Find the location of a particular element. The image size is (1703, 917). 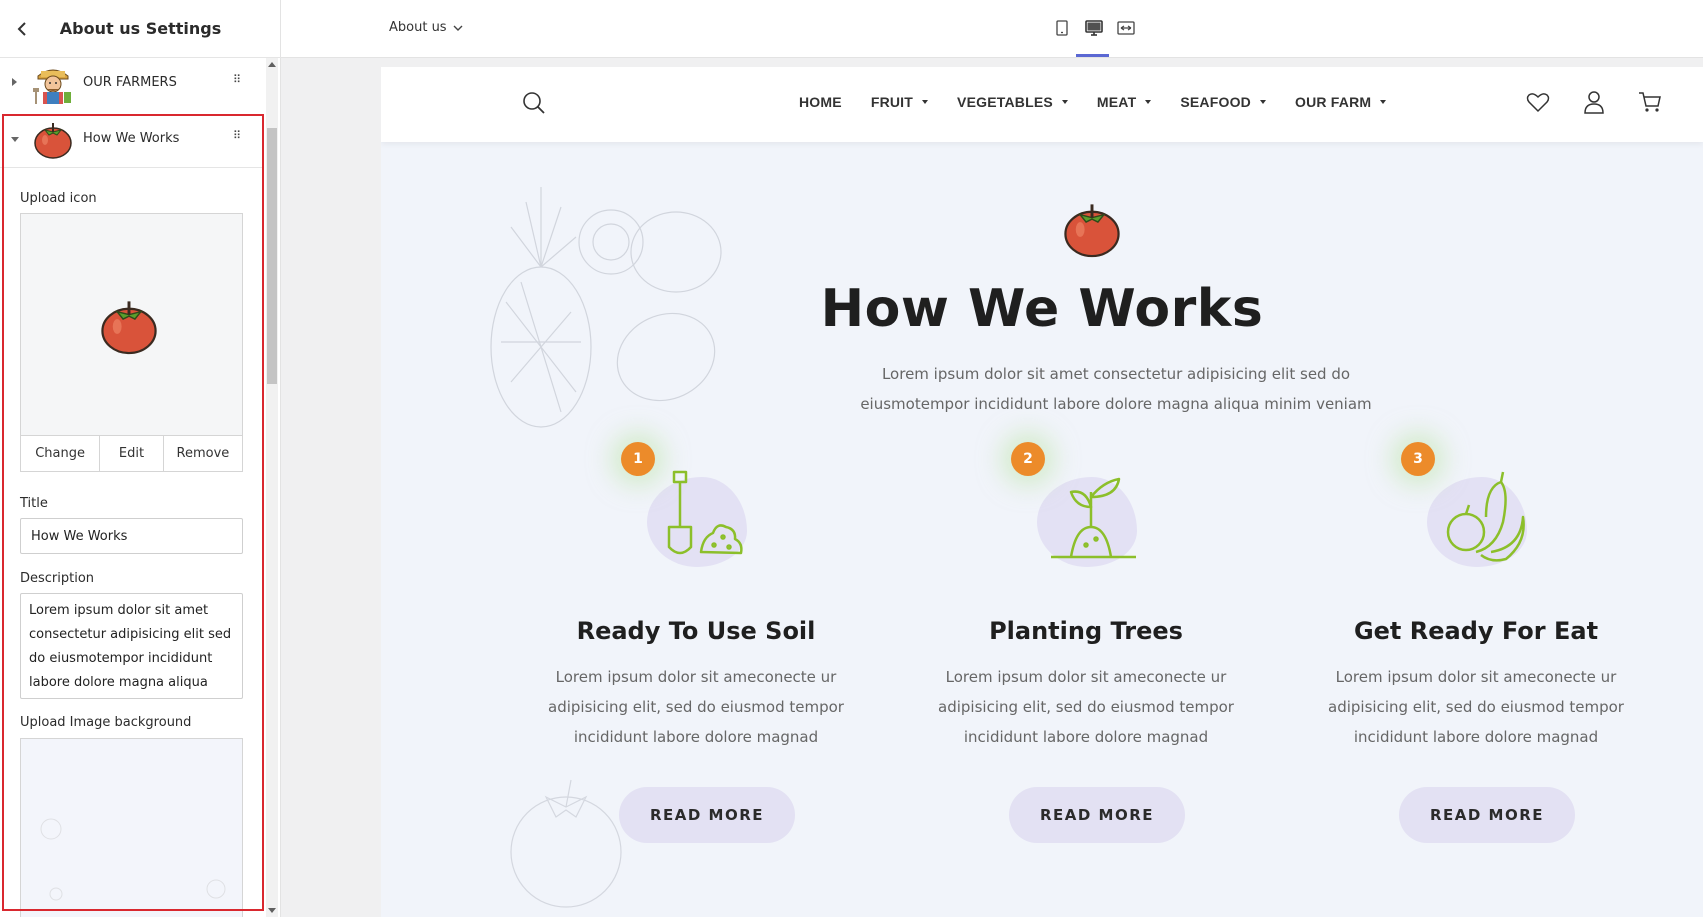

nav-item-fruit: FRUIT is located at coordinates (899, 102).